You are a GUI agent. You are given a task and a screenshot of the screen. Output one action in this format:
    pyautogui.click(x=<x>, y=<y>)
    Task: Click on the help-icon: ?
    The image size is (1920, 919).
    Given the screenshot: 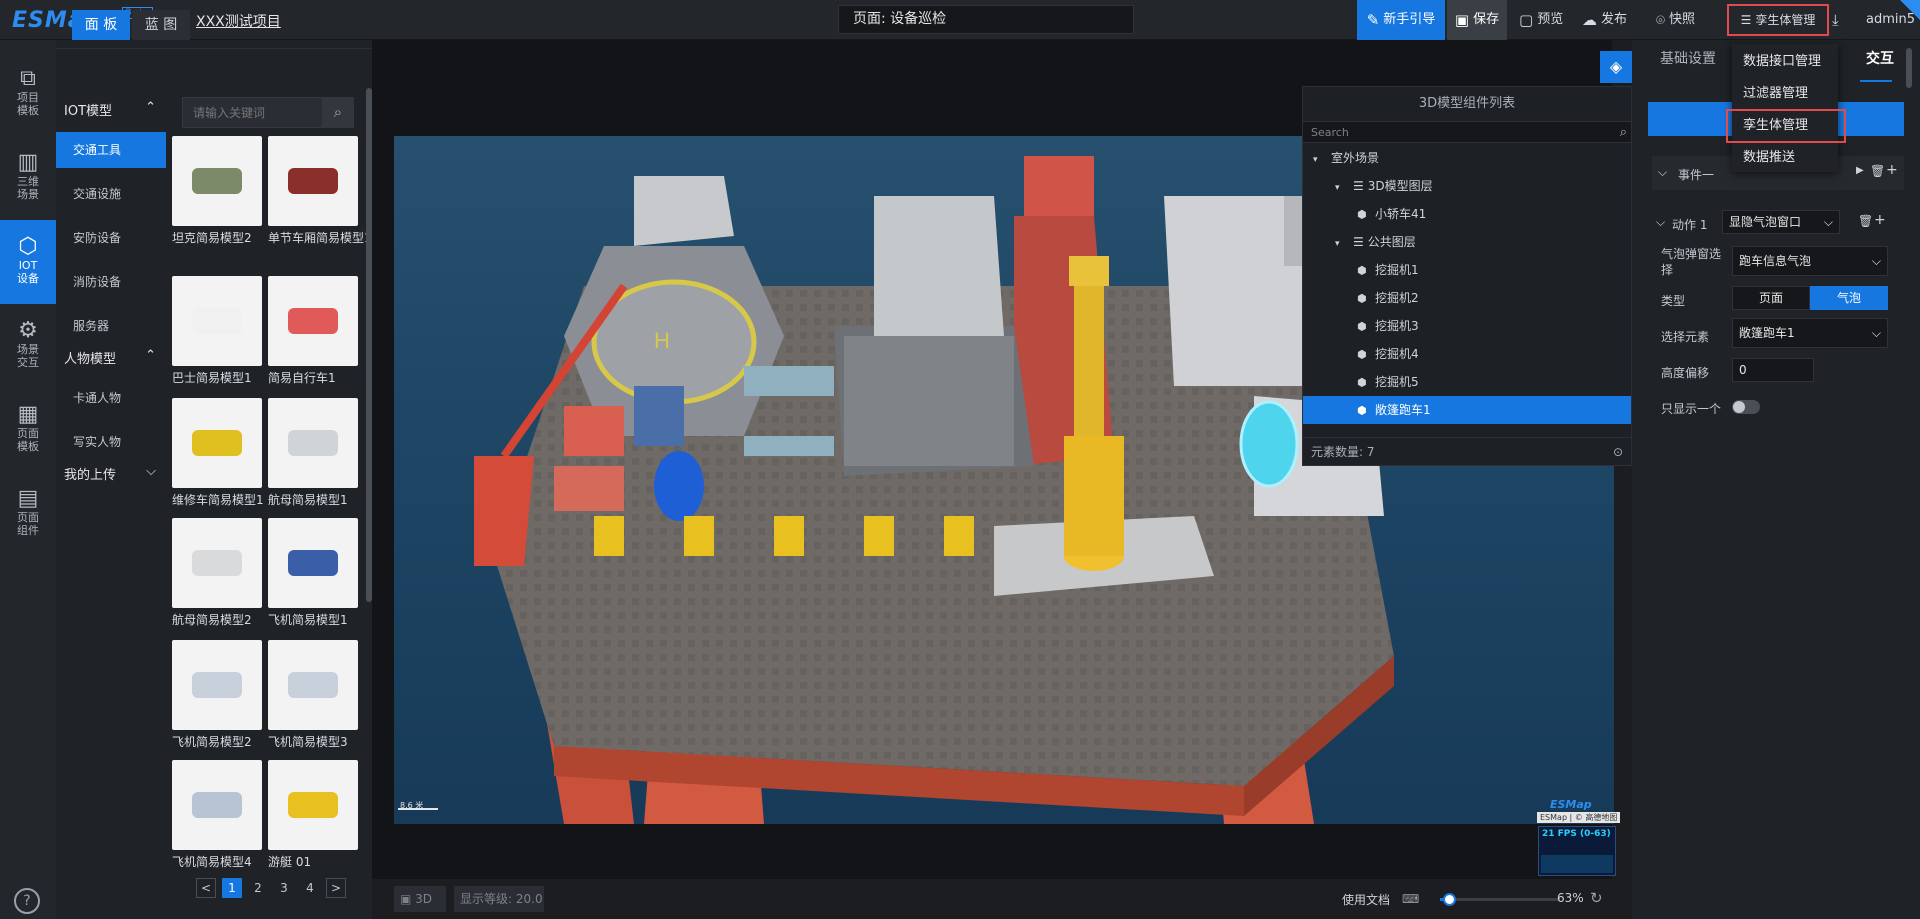 What is the action you would take?
    pyautogui.click(x=27, y=901)
    